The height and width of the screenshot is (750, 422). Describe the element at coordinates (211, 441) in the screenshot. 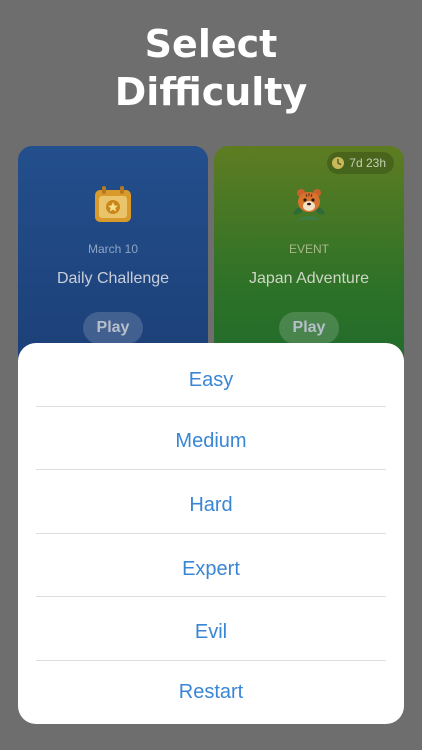

I see `difficulty-medium-option: Medium` at that location.